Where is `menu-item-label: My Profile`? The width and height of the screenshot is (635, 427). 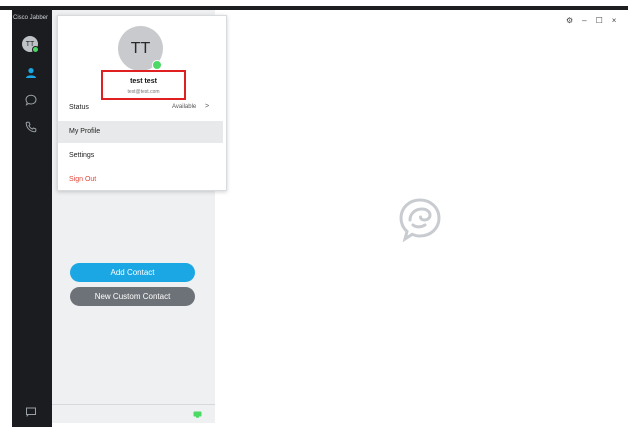
menu-item-label: My Profile is located at coordinates (85, 131).